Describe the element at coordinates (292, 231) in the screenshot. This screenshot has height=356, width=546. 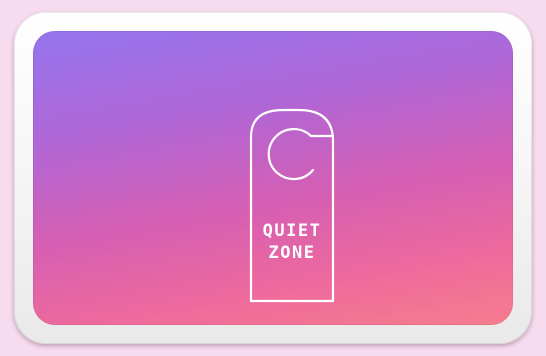
I see `sign-text-line1: QUIET` at that location.